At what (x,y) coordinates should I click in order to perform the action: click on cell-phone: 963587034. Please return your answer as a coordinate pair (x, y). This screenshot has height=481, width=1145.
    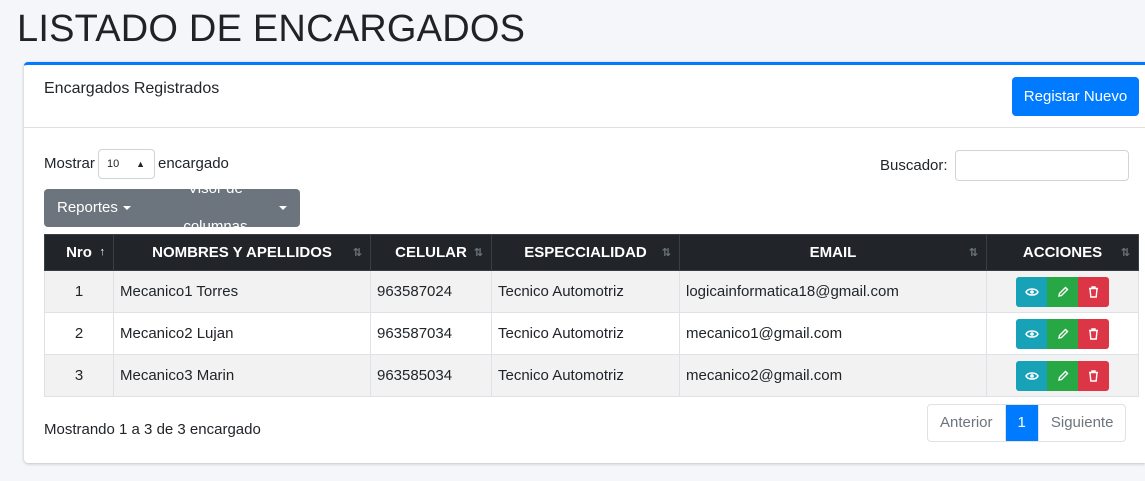
    Looking at the image, I should click on (431, 333).